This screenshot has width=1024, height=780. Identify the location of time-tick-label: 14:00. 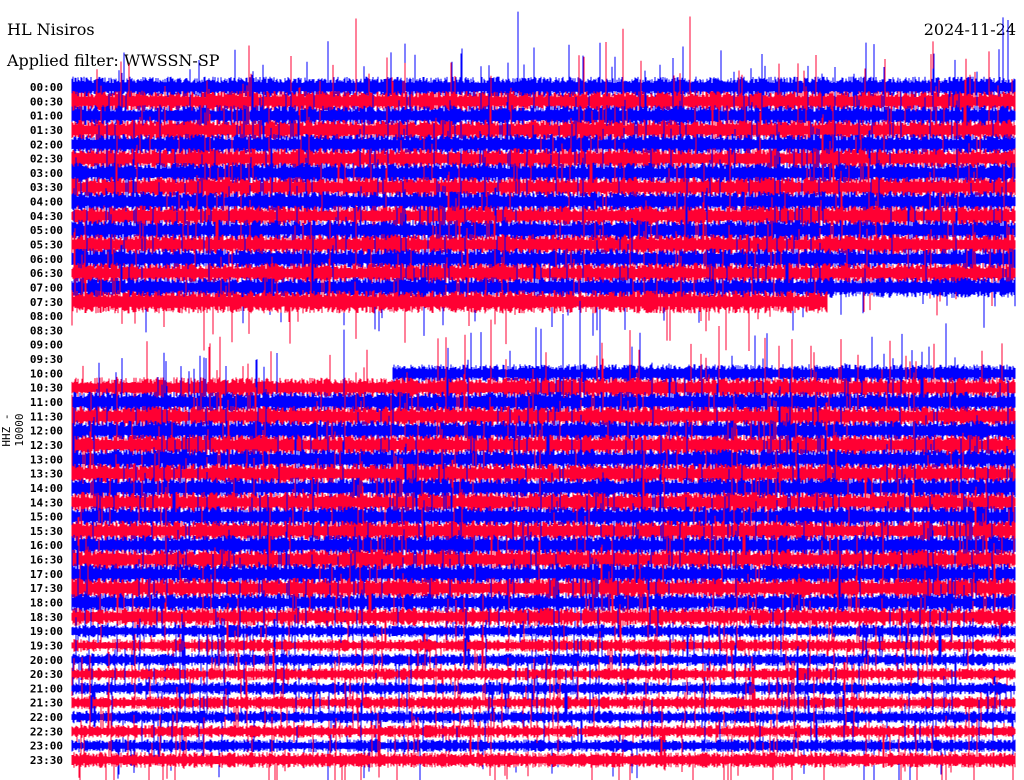
(46, 488).